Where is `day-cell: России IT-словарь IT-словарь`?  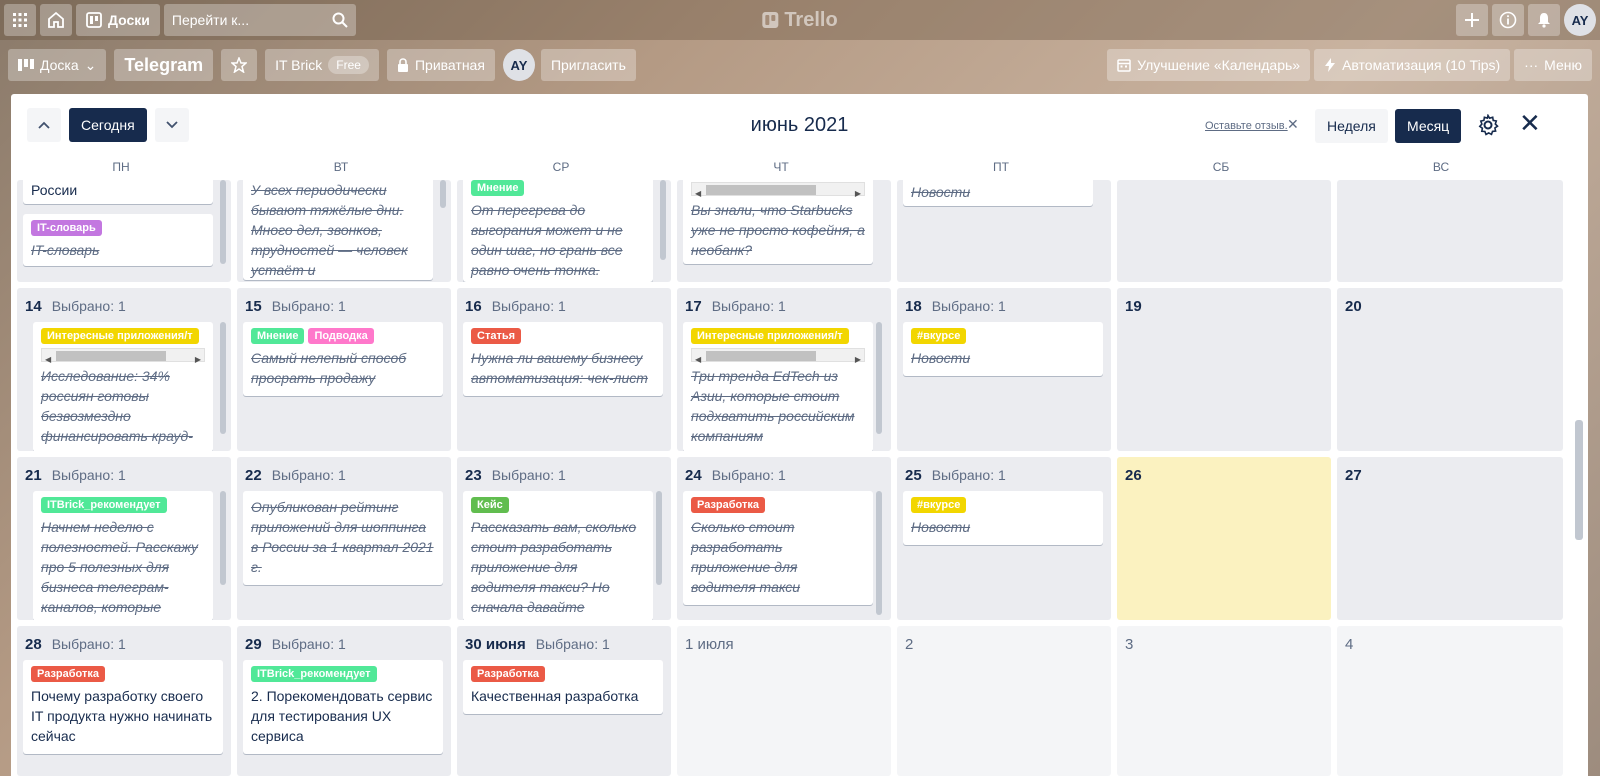 day-cell: России IT-словарь IT-словарь is located at coordinates (124, 231).